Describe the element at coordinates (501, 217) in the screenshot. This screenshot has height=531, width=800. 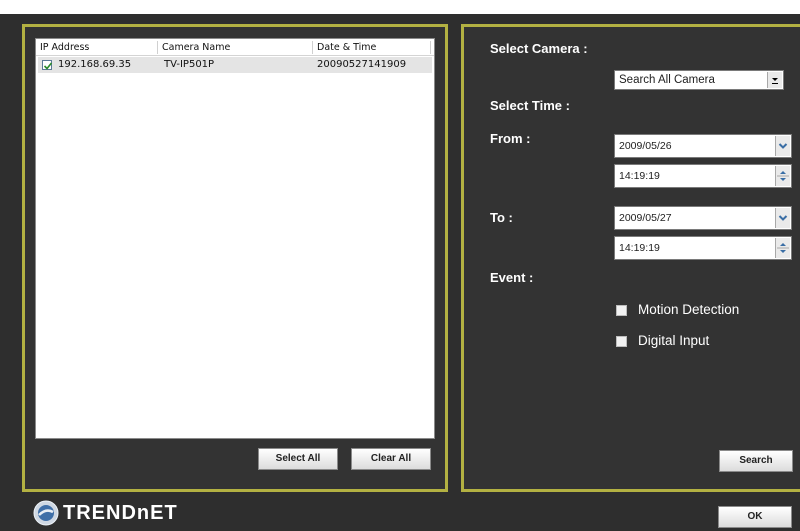
I see `to-label: To :` at that location.